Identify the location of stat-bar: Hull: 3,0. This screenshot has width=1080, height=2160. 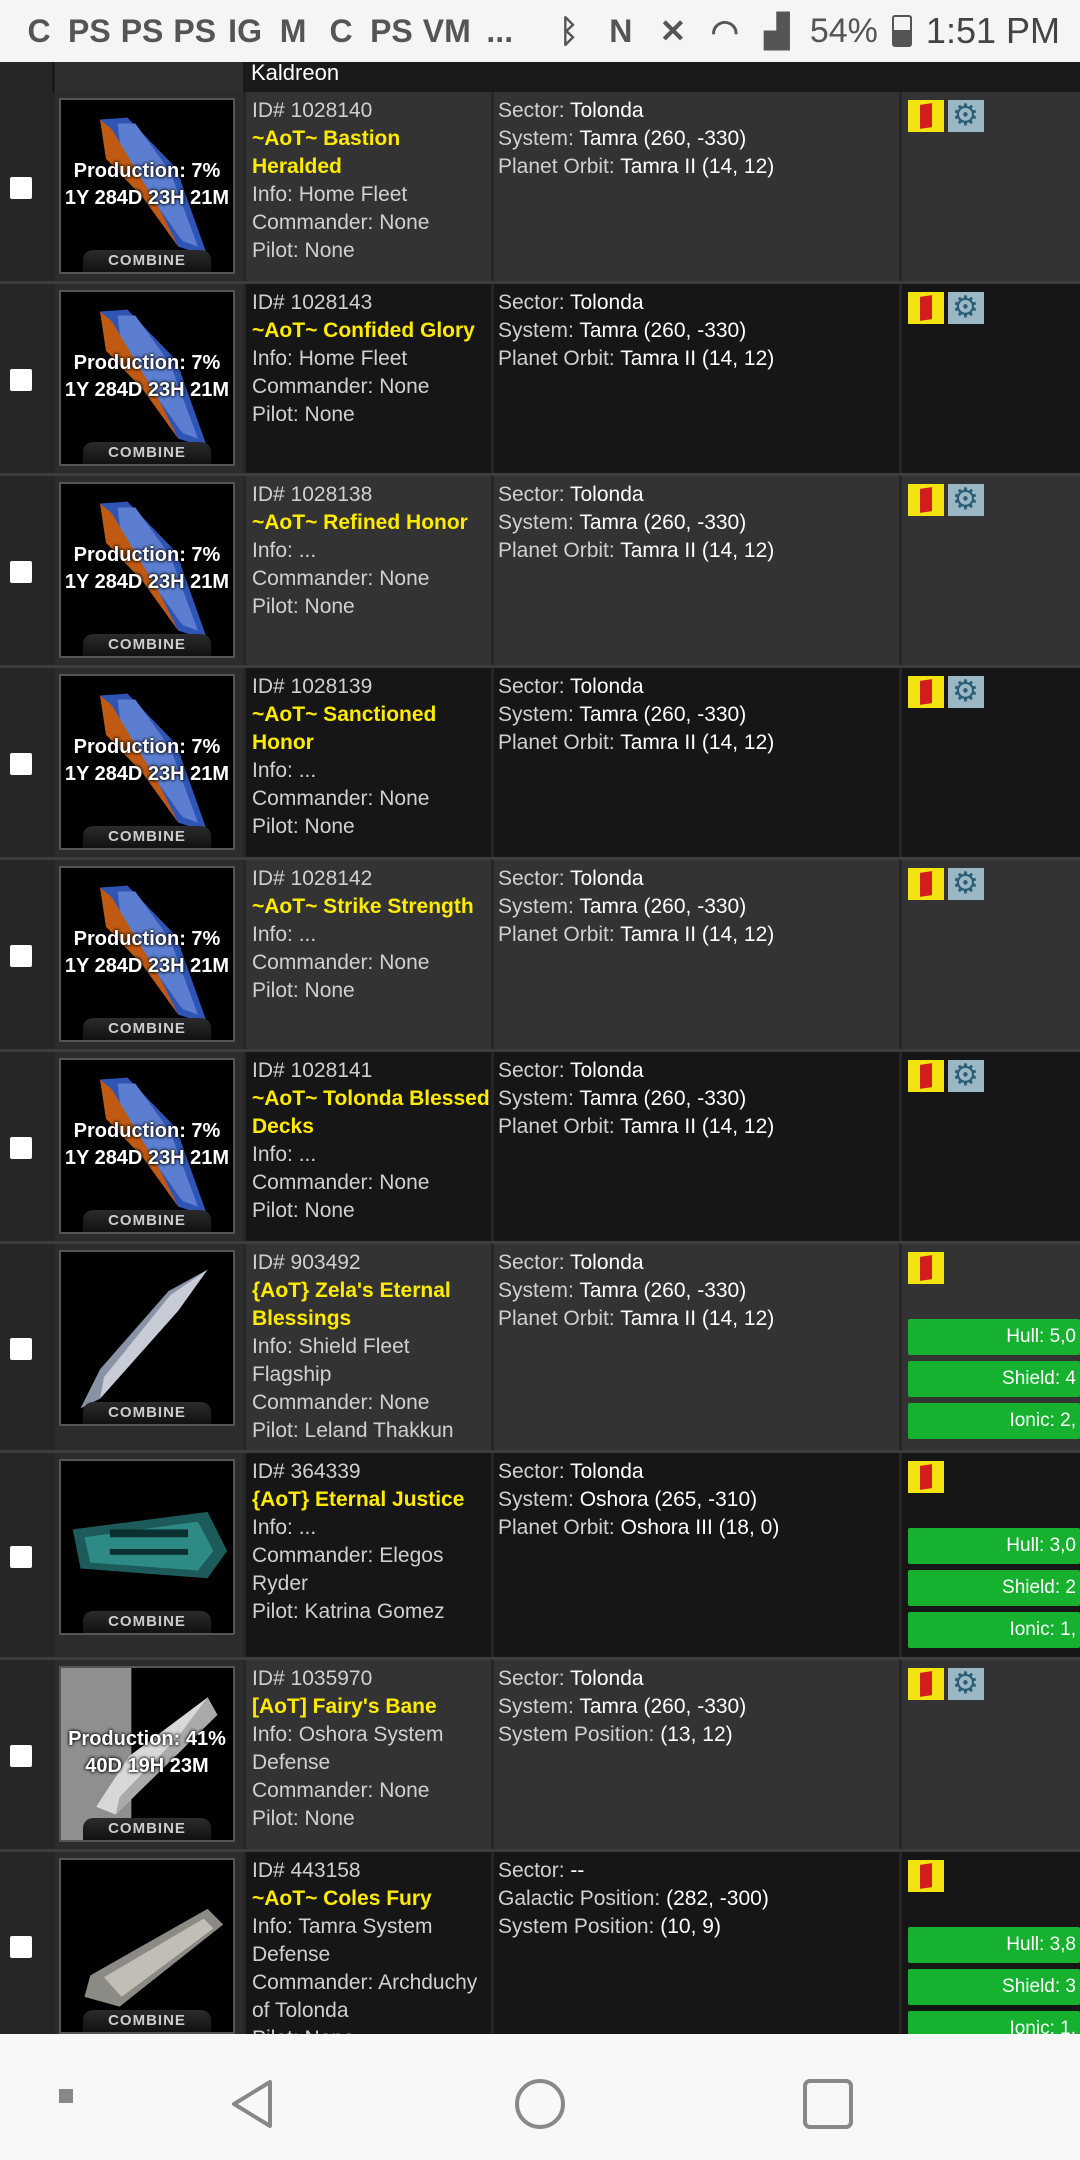
(994, 1546).